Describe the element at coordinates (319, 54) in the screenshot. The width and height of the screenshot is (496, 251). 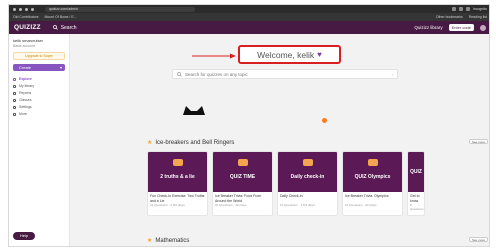
I see `heart-icon: ♥` at that location.